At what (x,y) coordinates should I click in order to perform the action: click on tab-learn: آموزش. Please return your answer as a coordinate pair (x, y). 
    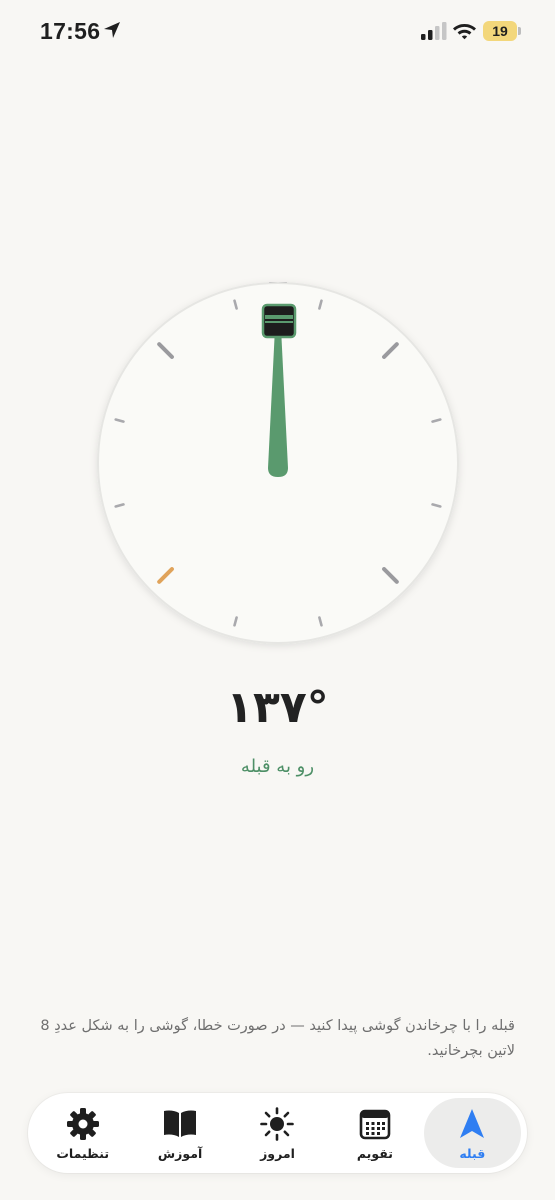
    Looking at the image, I should click on (179, 1133).